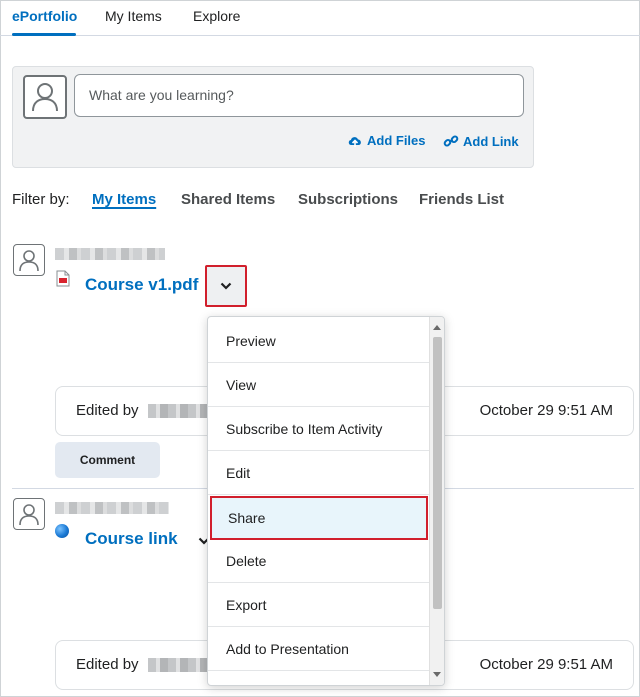 This screenshot has width=640, height=697. I want to click on menu-item-preview: Preview, so click(319, 341).